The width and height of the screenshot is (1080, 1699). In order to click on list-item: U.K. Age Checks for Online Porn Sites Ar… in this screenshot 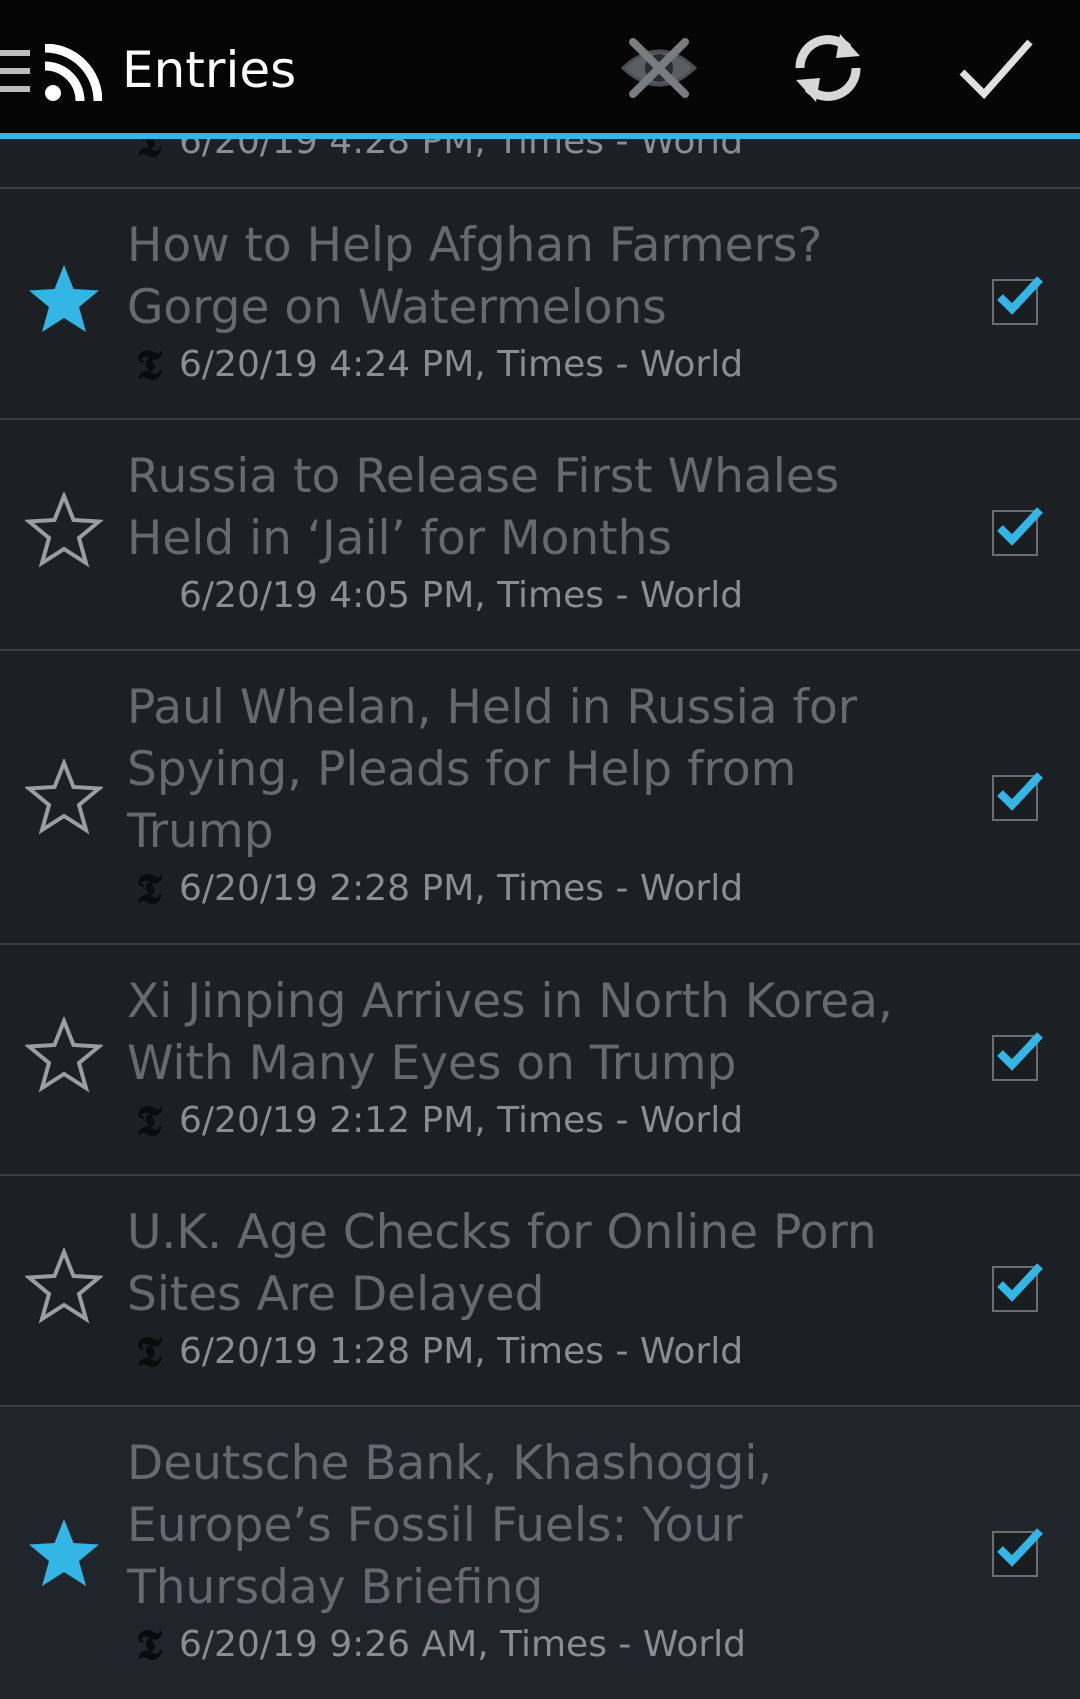, I will do `click(540, 1289)`.